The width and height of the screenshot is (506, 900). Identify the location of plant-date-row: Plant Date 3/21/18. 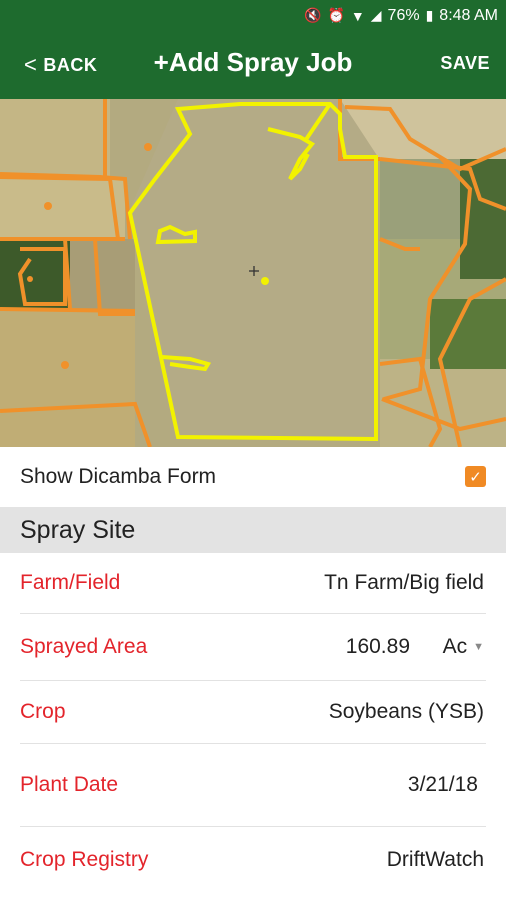
(253, 785).